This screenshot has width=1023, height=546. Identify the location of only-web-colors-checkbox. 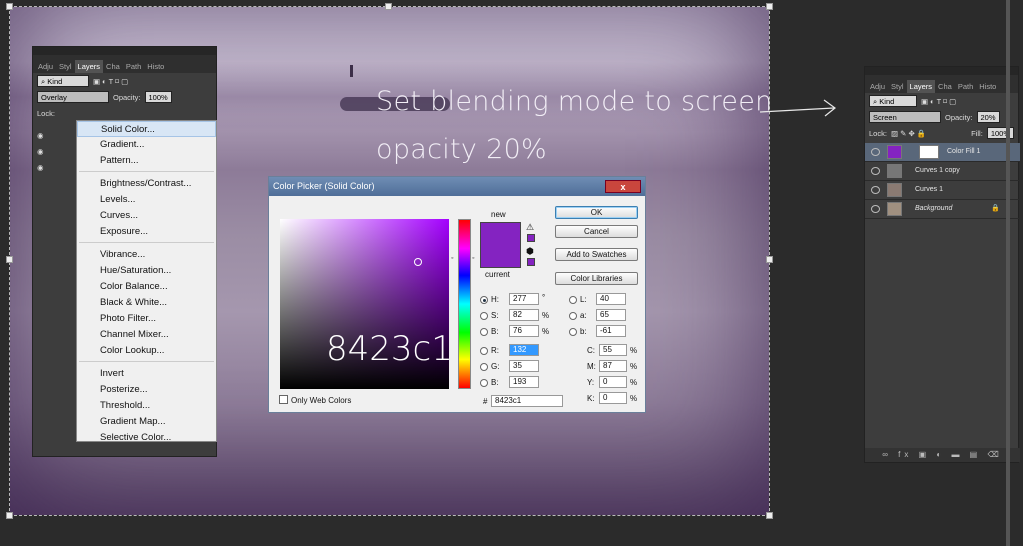
(283, 399).